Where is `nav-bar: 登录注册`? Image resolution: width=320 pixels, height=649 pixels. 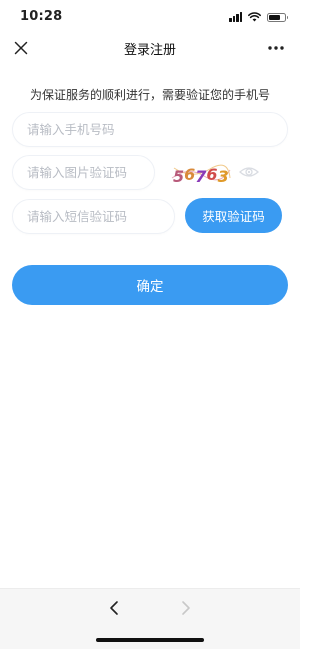 nav-bar: 登录注册 is located at coordinates (150, 48).